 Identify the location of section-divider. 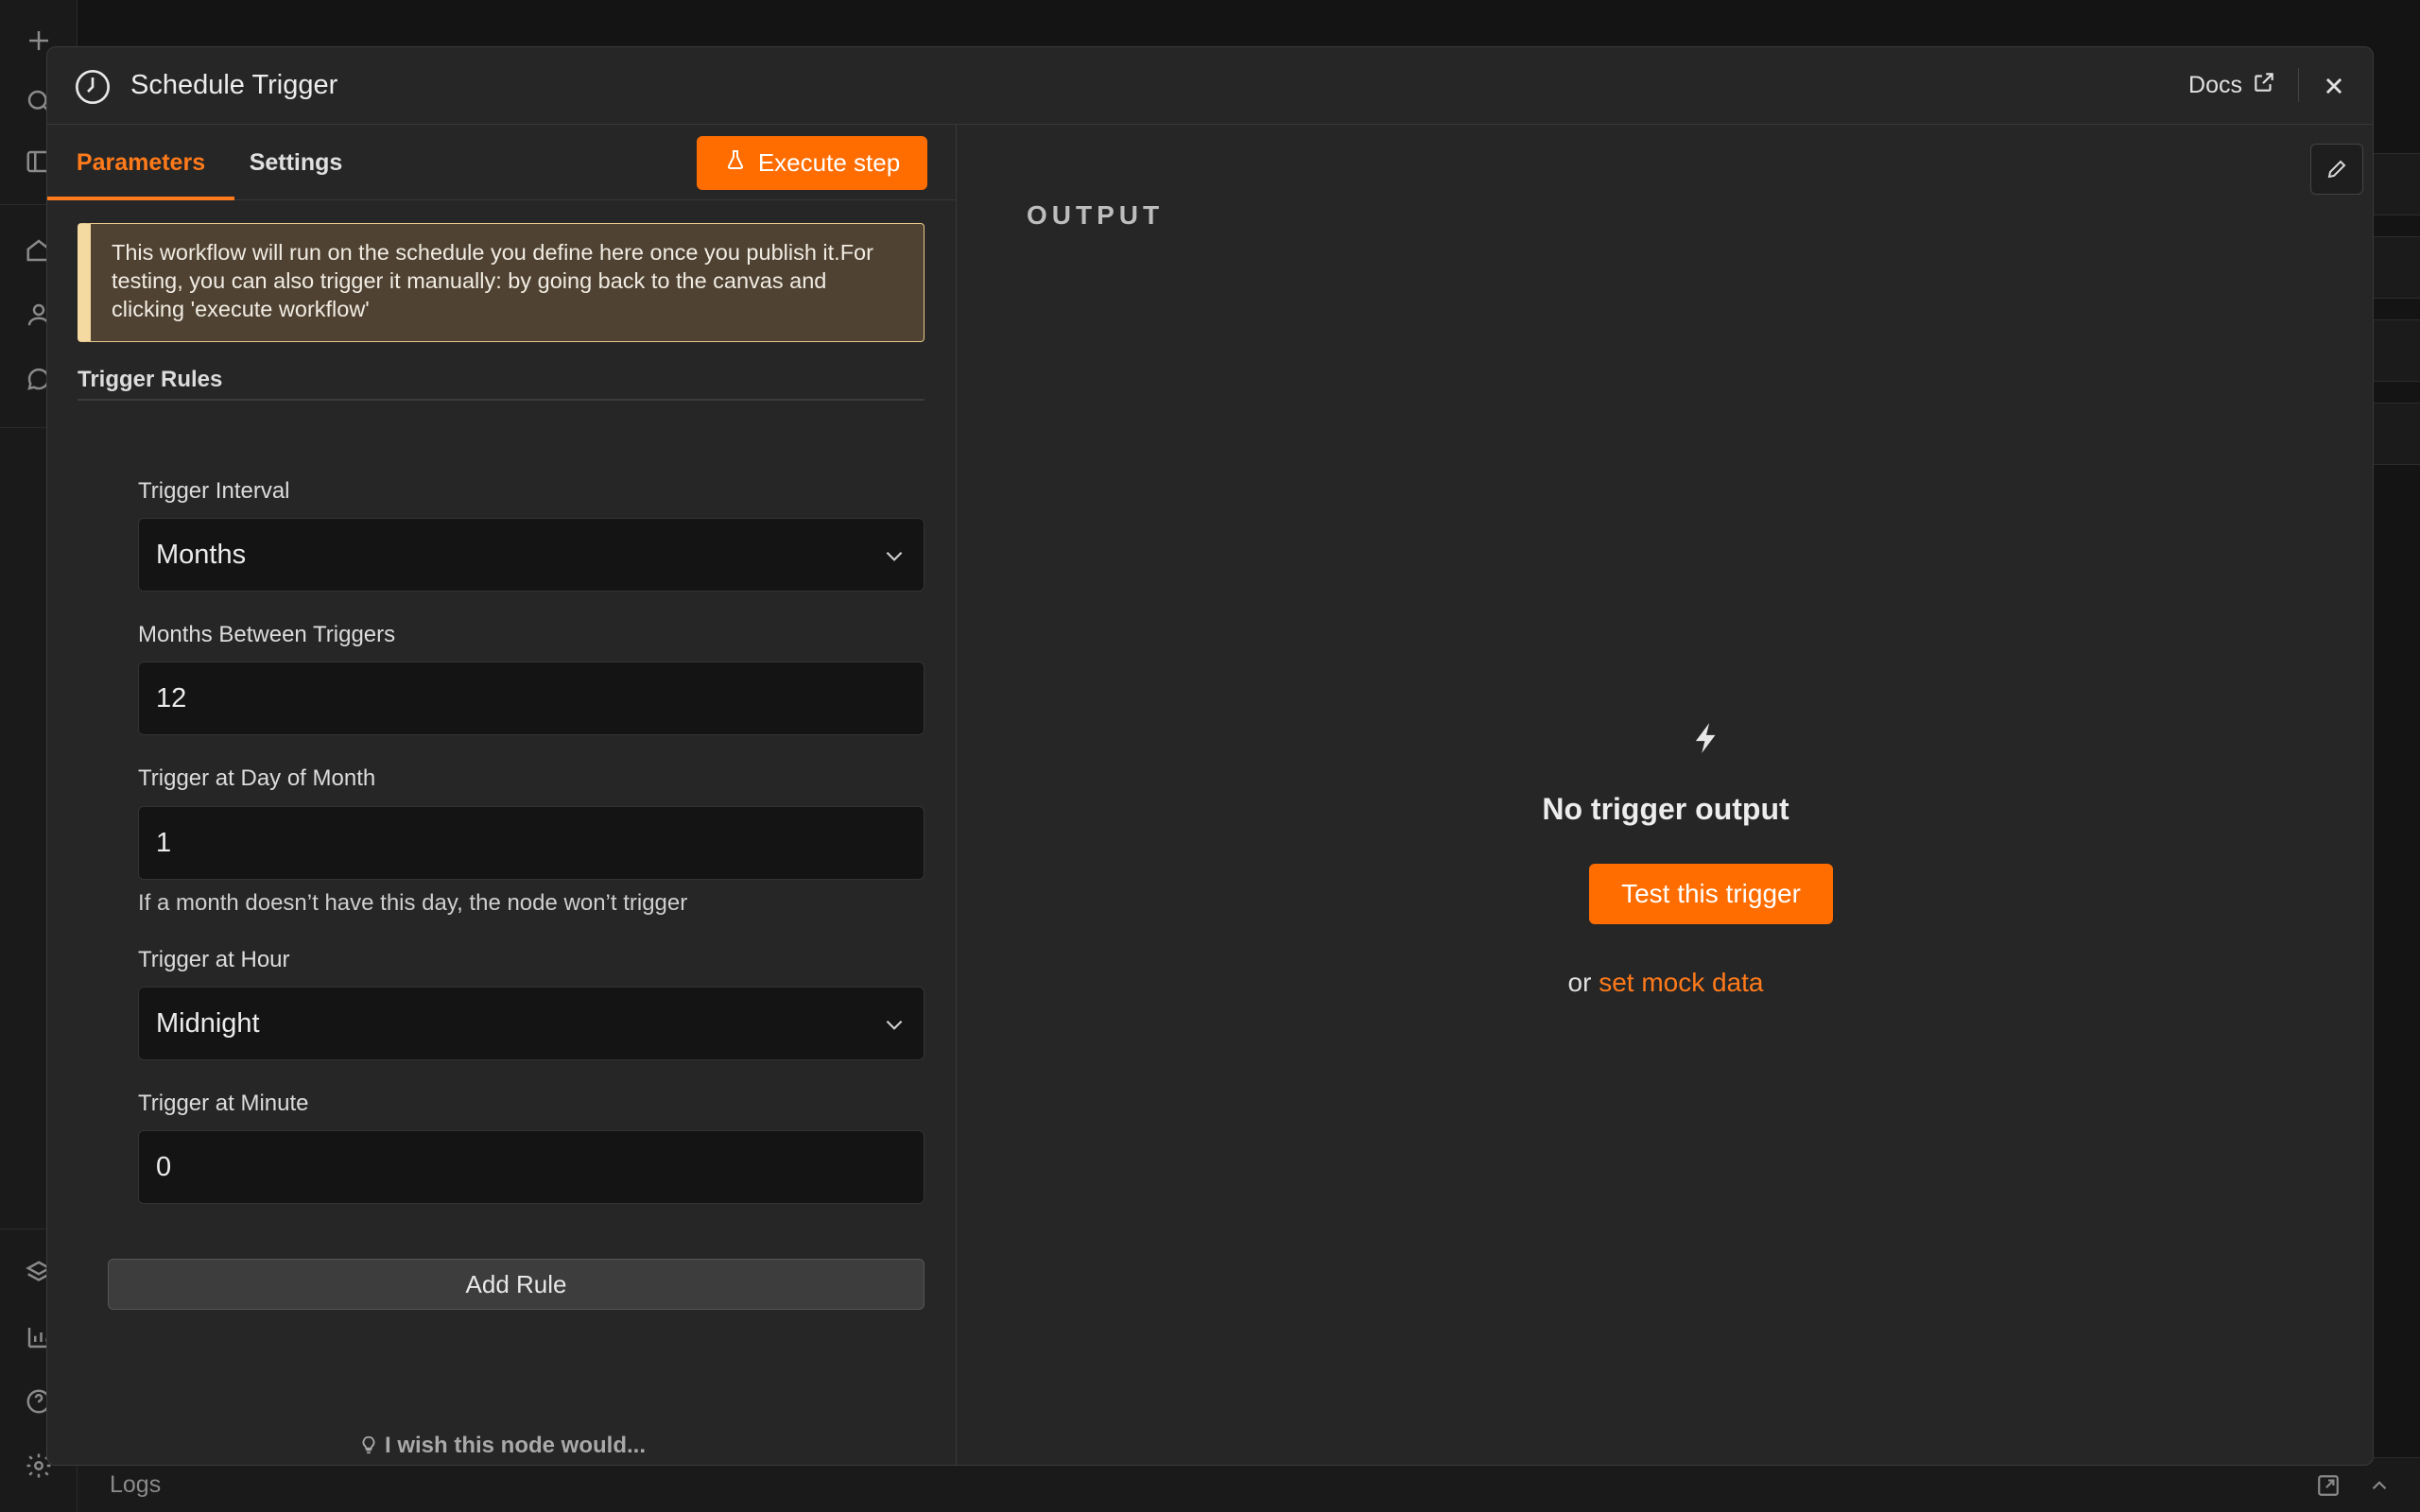
(501, 400).